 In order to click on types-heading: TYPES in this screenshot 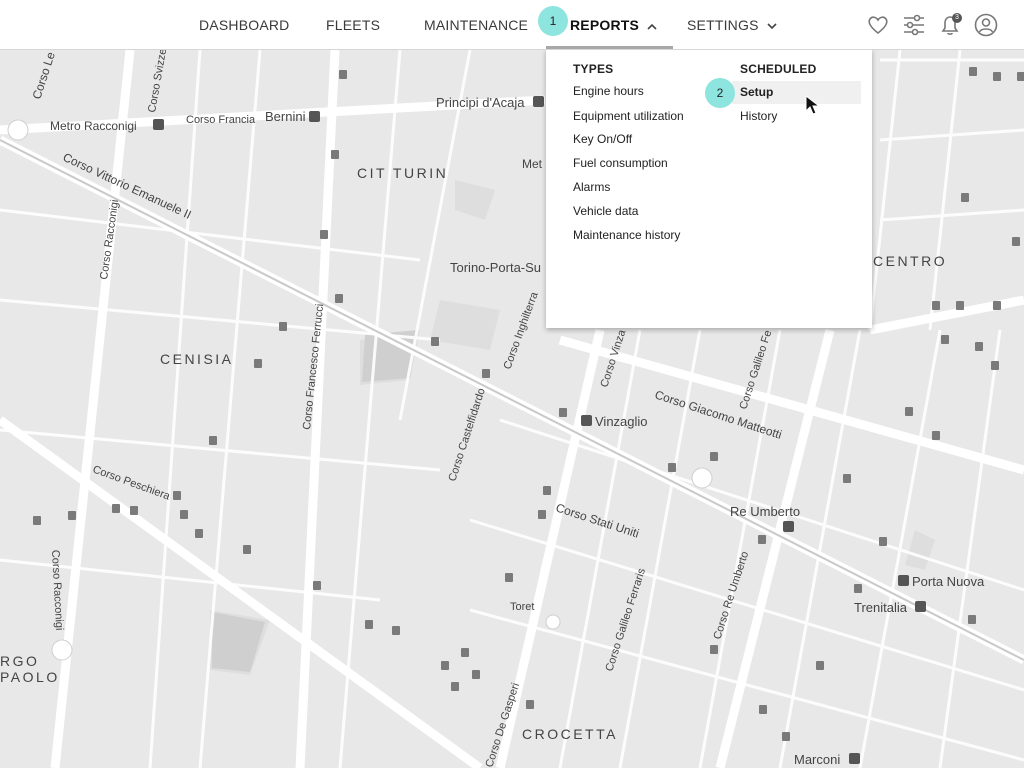, I will do `click(593, 69)`.